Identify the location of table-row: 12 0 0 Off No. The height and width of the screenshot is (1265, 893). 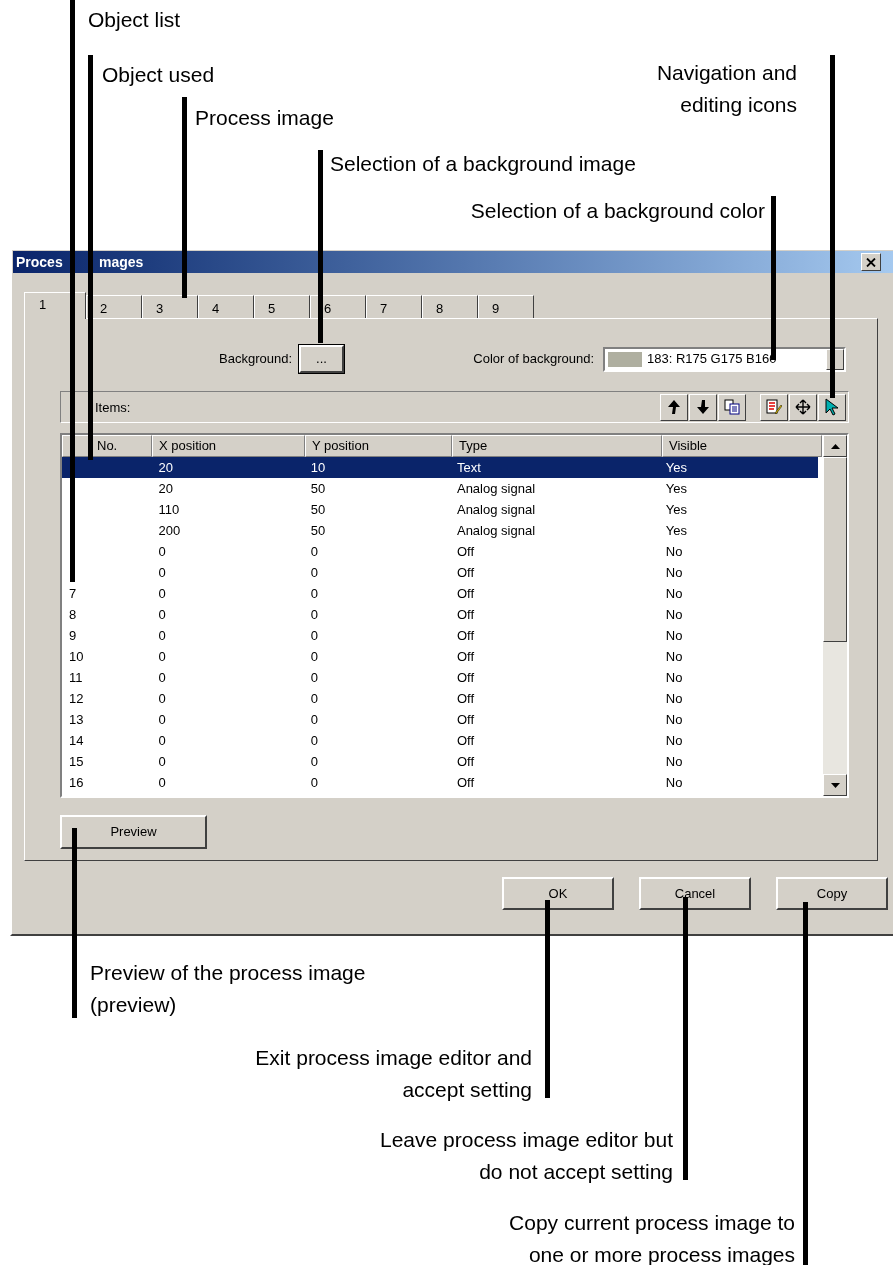
(440, 698).